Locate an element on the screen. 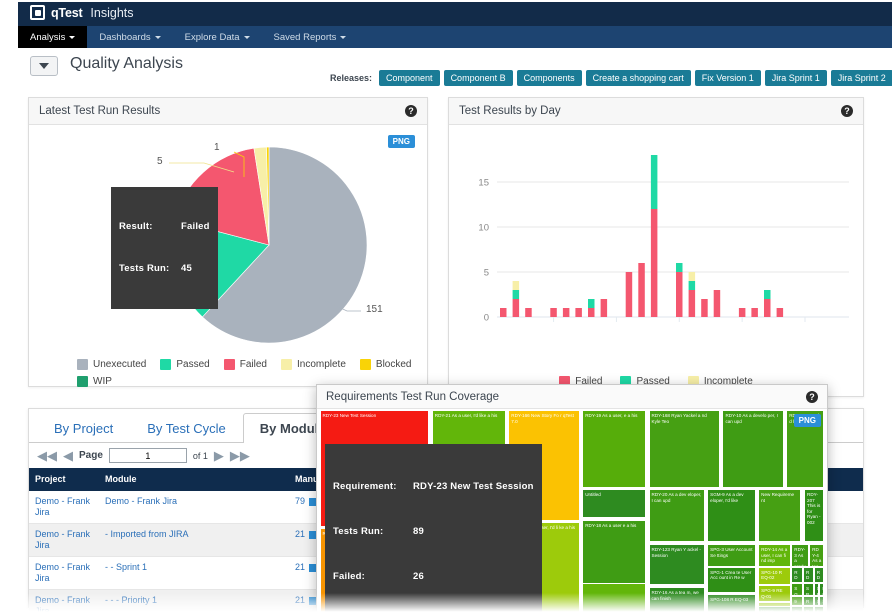  menu-item-saved-reports: Saved Reports is located at coordinates (310, 37).